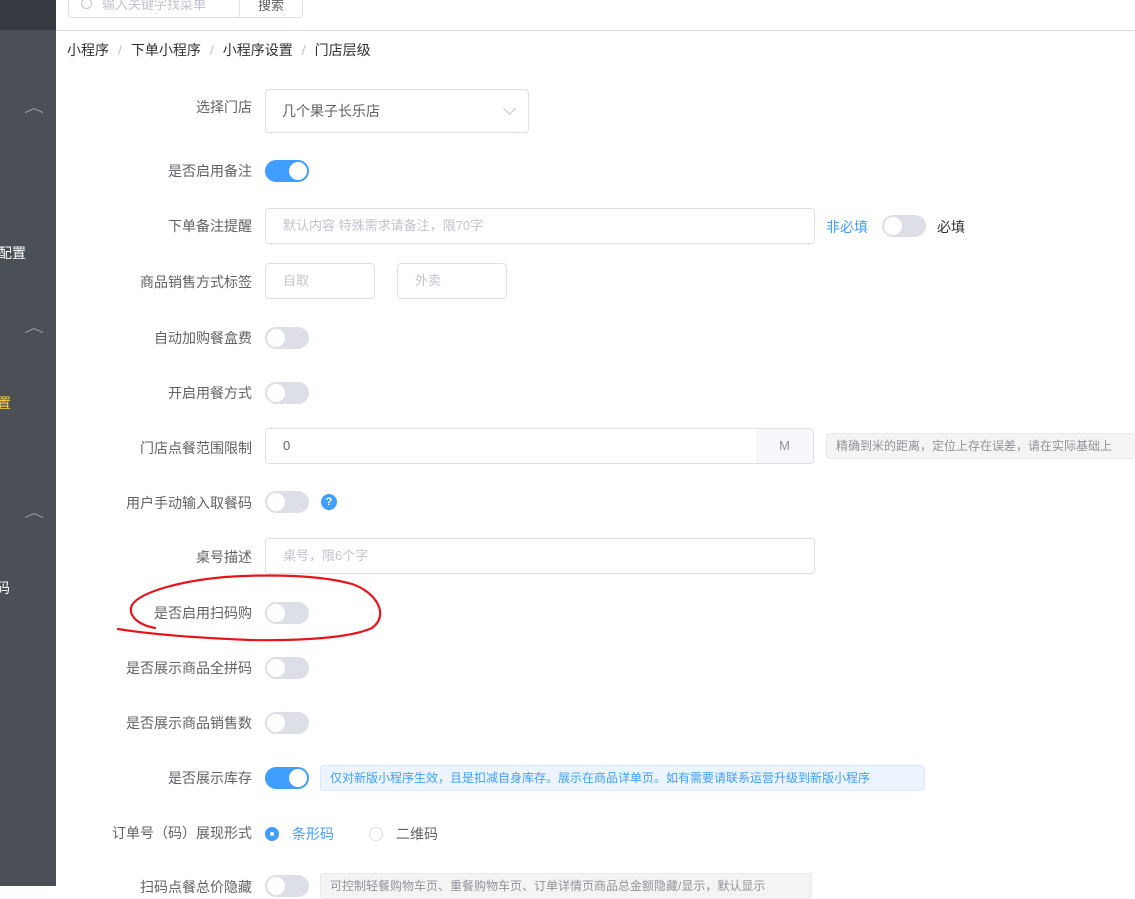 Image resolution: width=1135 pixels, height=899 pixels. What do you see at coordinates (196, 887) in the screenshot?
I see `hide-total-label: 扫码点餐总价隐藏` at bounding box center [196, 887].